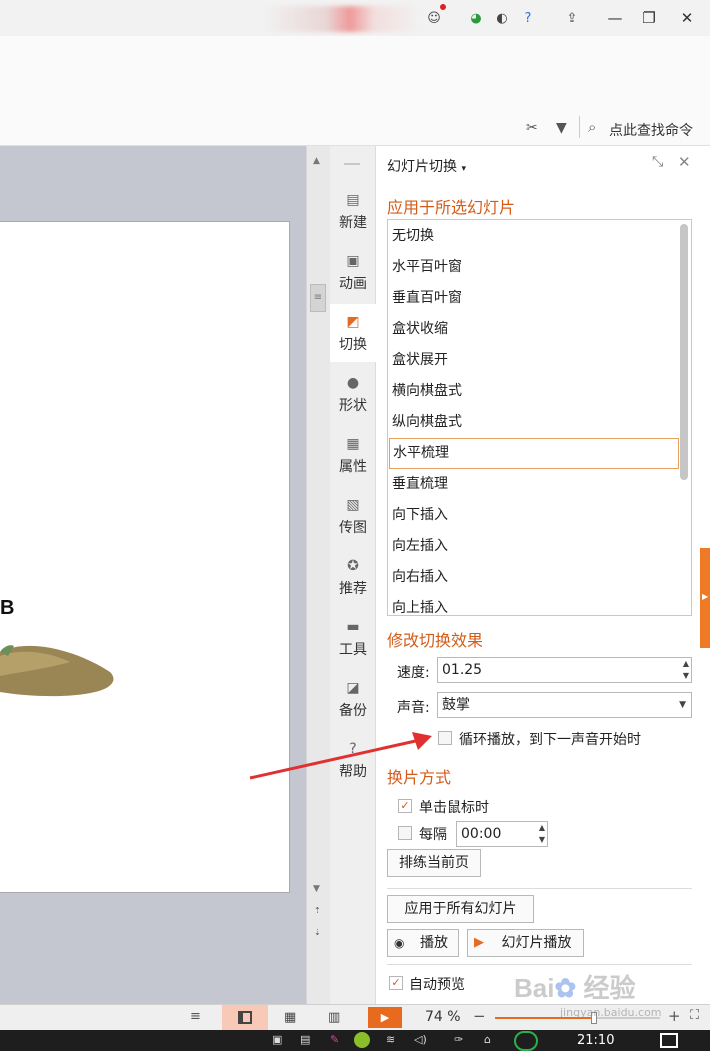 This screenshot has height=1051, width=710. Describe the element at coordinates (534, 515) in the screenshot. I see `transition-list-item: 向下插入` at that location.